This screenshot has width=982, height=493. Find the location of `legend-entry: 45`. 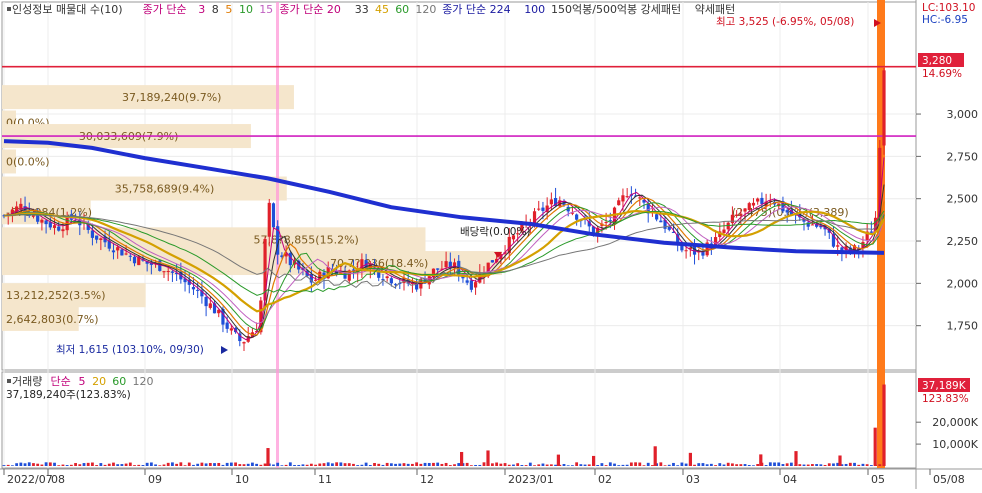

legend-entry: 45 is located at coordinates (382, 9).